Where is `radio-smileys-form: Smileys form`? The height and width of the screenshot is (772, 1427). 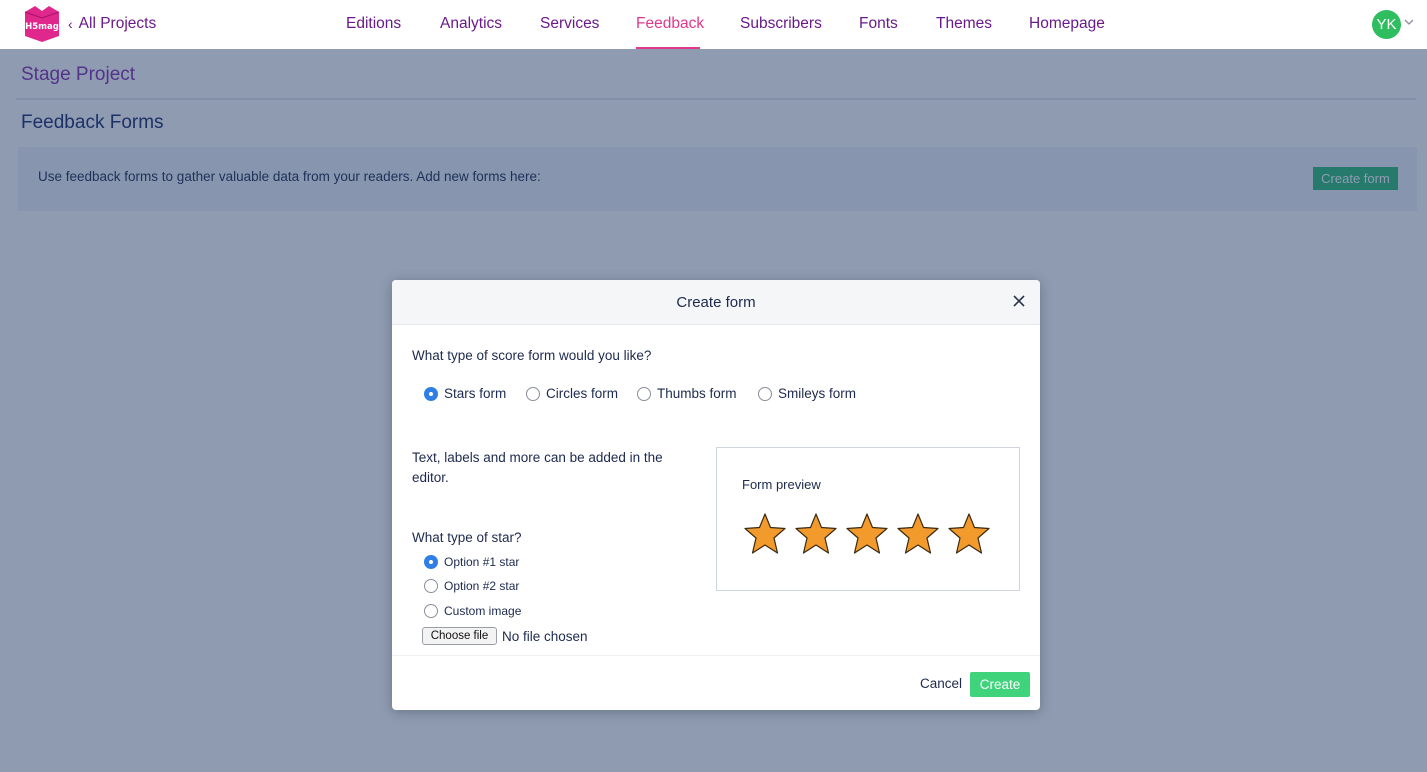 radio-smileys-form: Smileys form is located at coordinates (807, 393).